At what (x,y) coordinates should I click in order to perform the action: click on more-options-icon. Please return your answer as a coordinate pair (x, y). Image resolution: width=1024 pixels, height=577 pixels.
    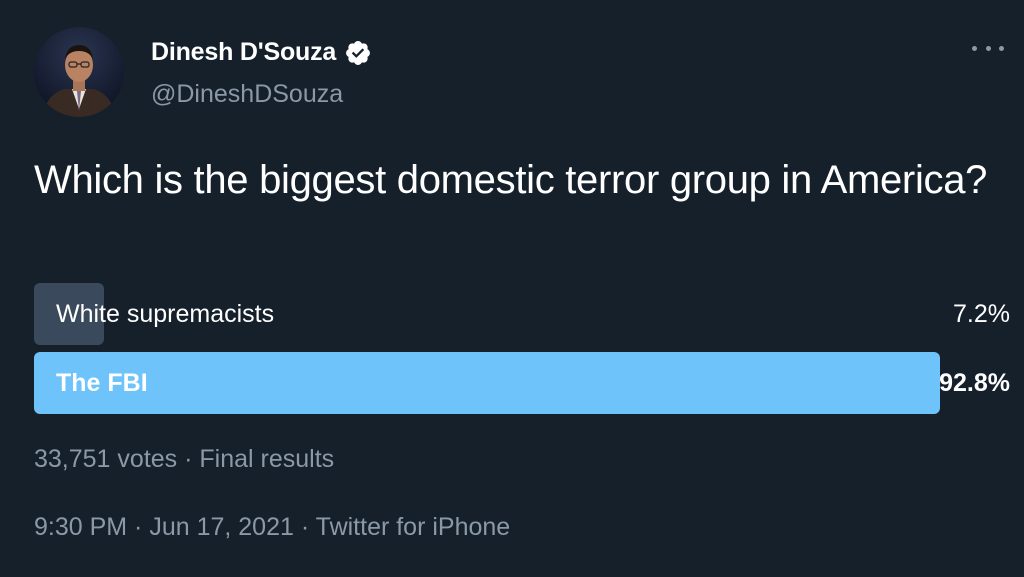
    Looking at the image, I should click on (988, 48).